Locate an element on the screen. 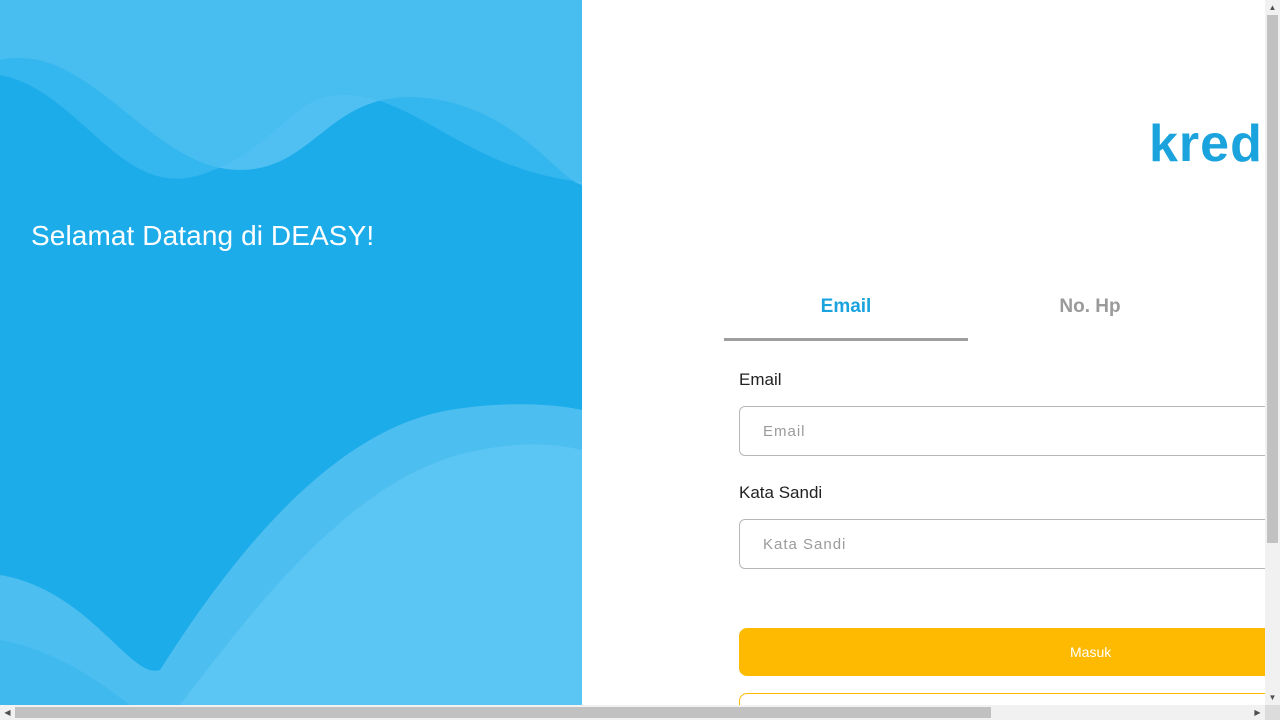  tab-email: Email is located at coordinates (846, 308).